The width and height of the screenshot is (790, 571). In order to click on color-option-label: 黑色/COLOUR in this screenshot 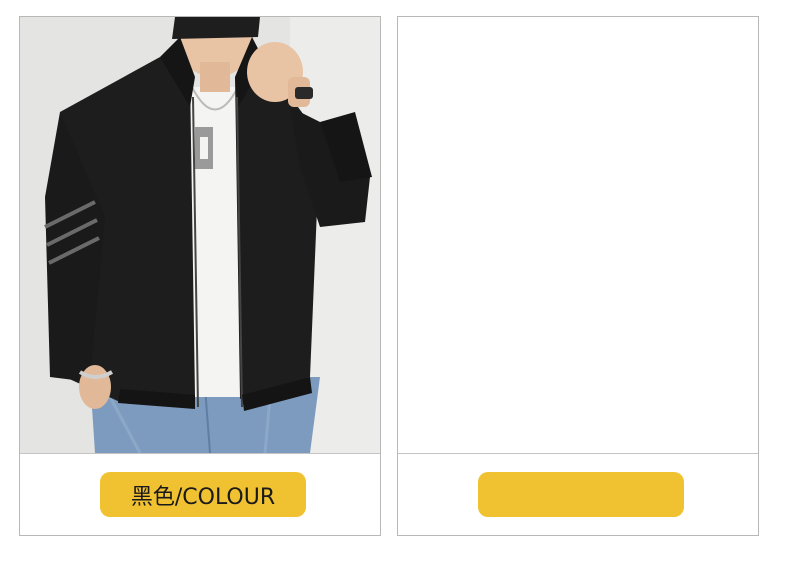, I will do `click(203, 497)`.